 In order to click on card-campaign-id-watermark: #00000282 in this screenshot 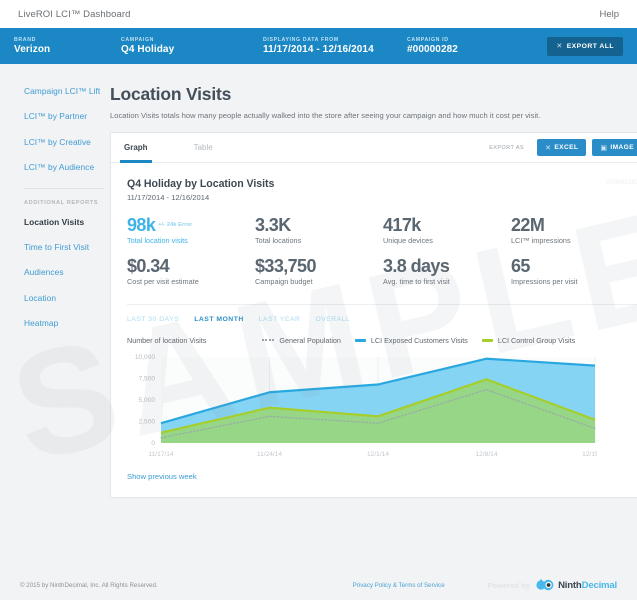, I will do `click(621, 182)`.